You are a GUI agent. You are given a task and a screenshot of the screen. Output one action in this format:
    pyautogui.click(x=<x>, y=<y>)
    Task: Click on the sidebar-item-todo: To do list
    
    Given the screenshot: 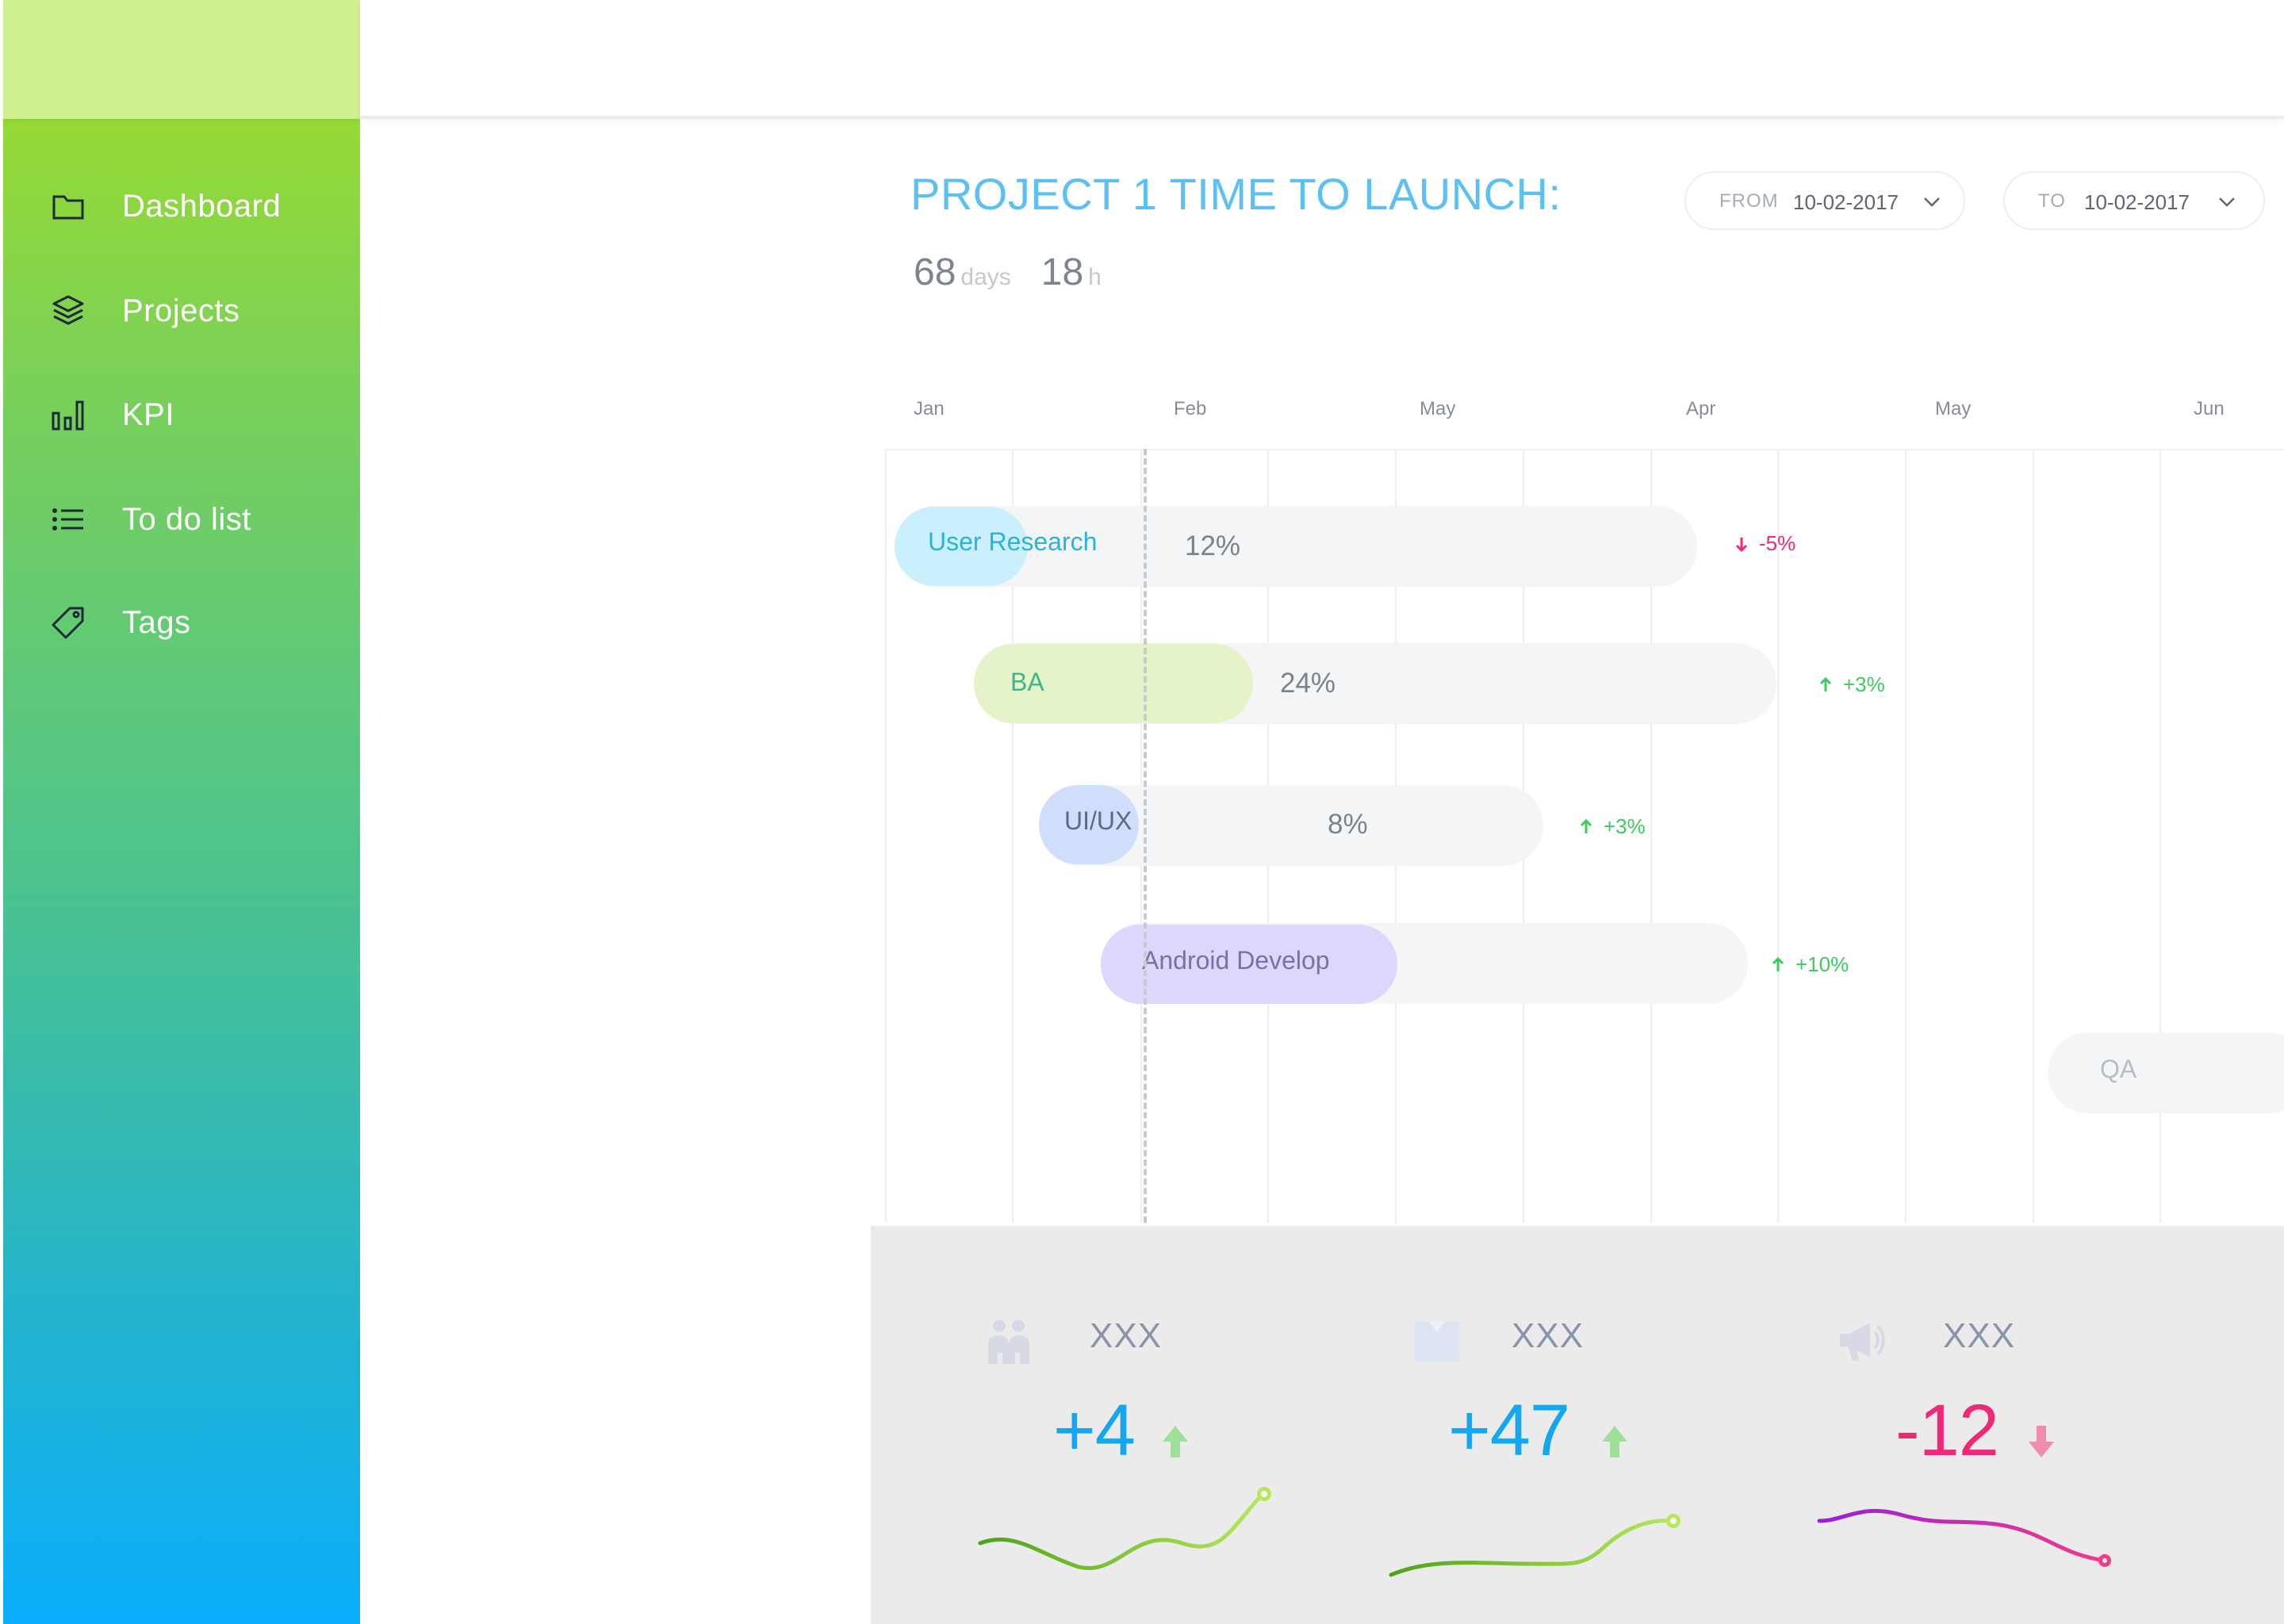 What is the action you would take?
    pyautogui.click(x=181, y=519)
    